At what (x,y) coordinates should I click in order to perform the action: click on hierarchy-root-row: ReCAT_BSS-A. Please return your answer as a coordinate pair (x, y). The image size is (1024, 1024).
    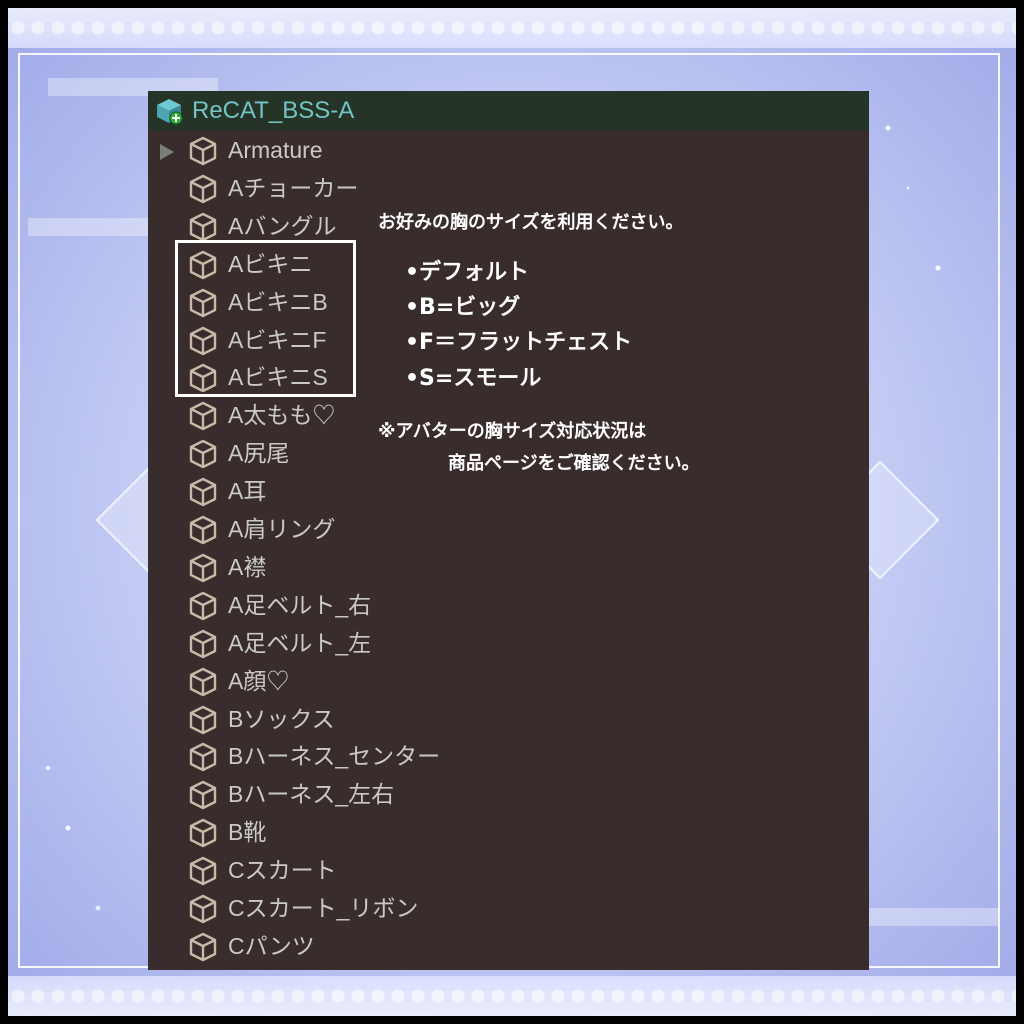
    Looking at the image, I should click on (508, 111).